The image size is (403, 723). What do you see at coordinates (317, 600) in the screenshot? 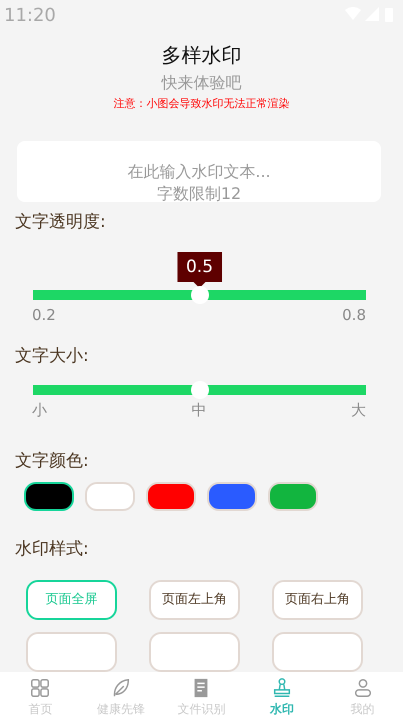
I see `style-option-button: 页面右上角` at bounding box center [317, 600].